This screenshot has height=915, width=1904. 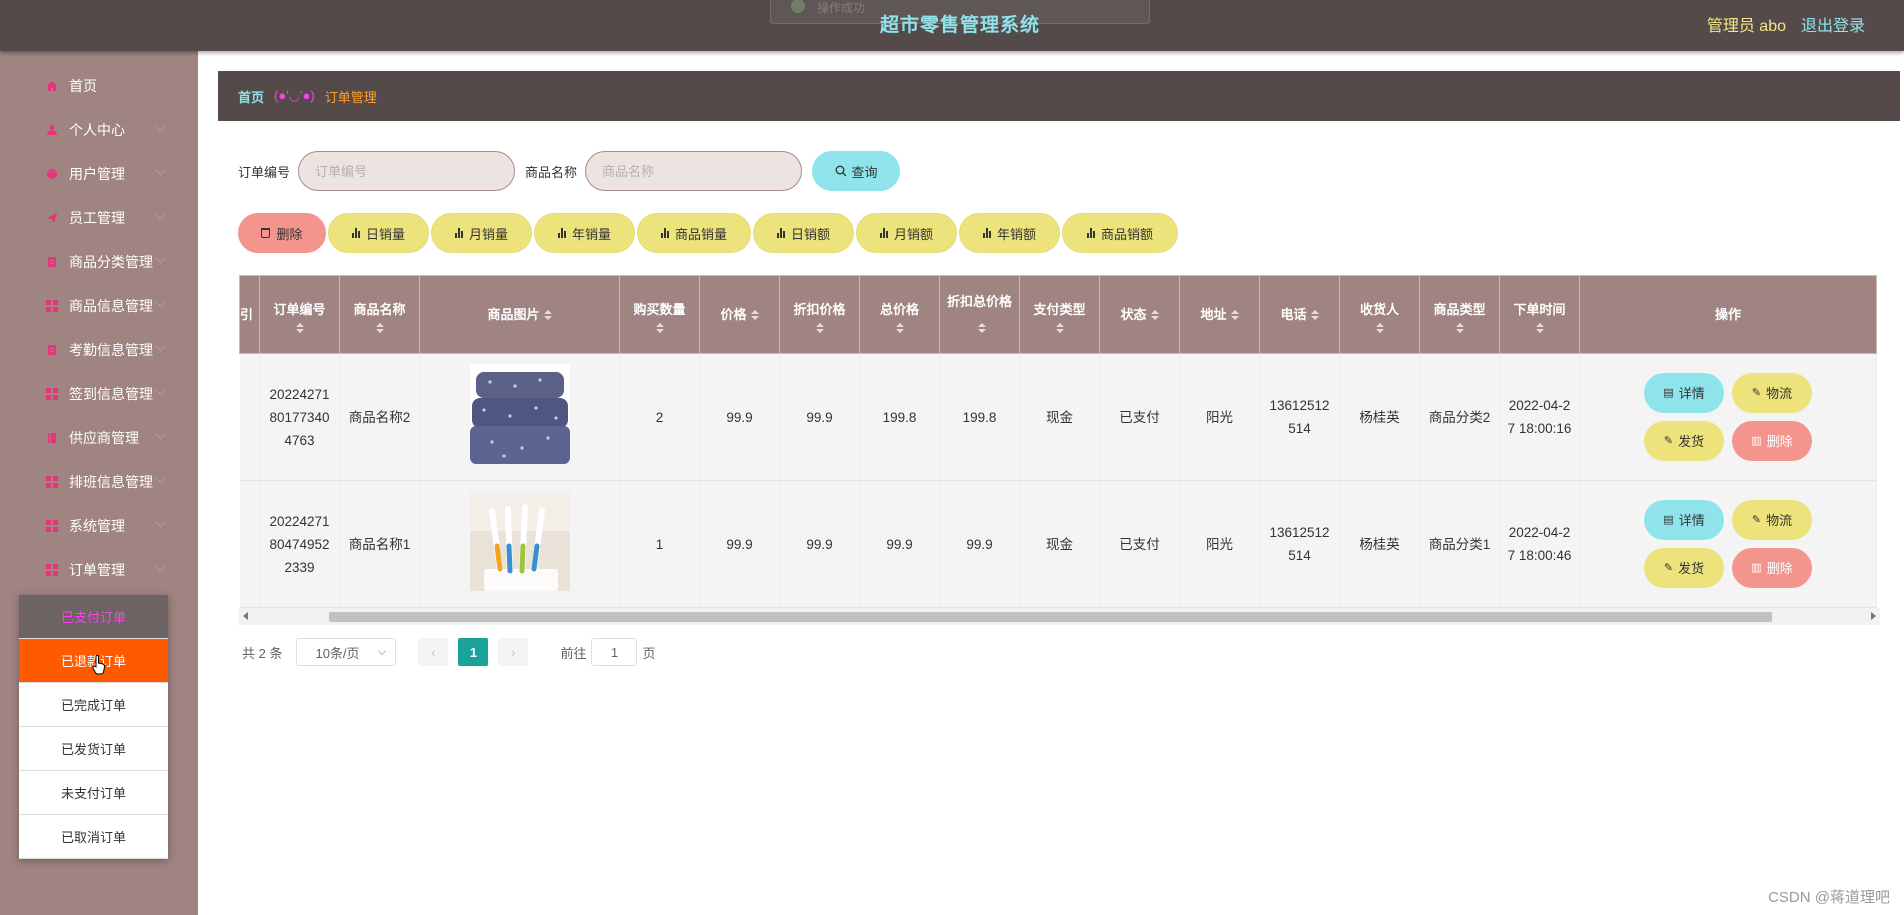 What do you see at coordinates (379, 314) in the screenshot?
I see `column-header-product-name: 商品名称` at bounding box center [379, 314].